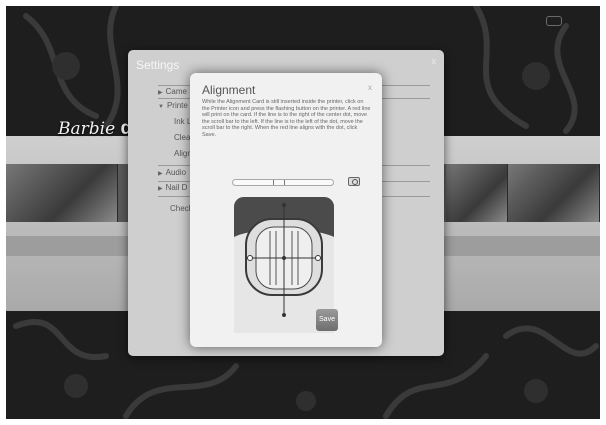 Image resolution: width=606 pixels, height=425 pixels. I want to click on settings-item-label: Audio, so click(176, 172).